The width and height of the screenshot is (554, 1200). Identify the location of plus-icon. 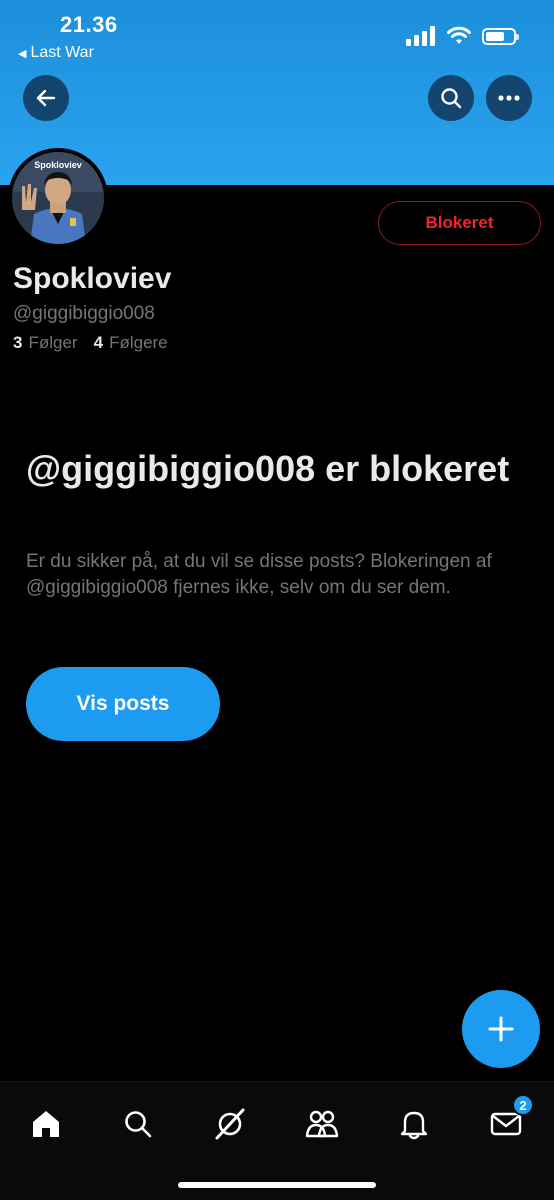
(501, 1029).